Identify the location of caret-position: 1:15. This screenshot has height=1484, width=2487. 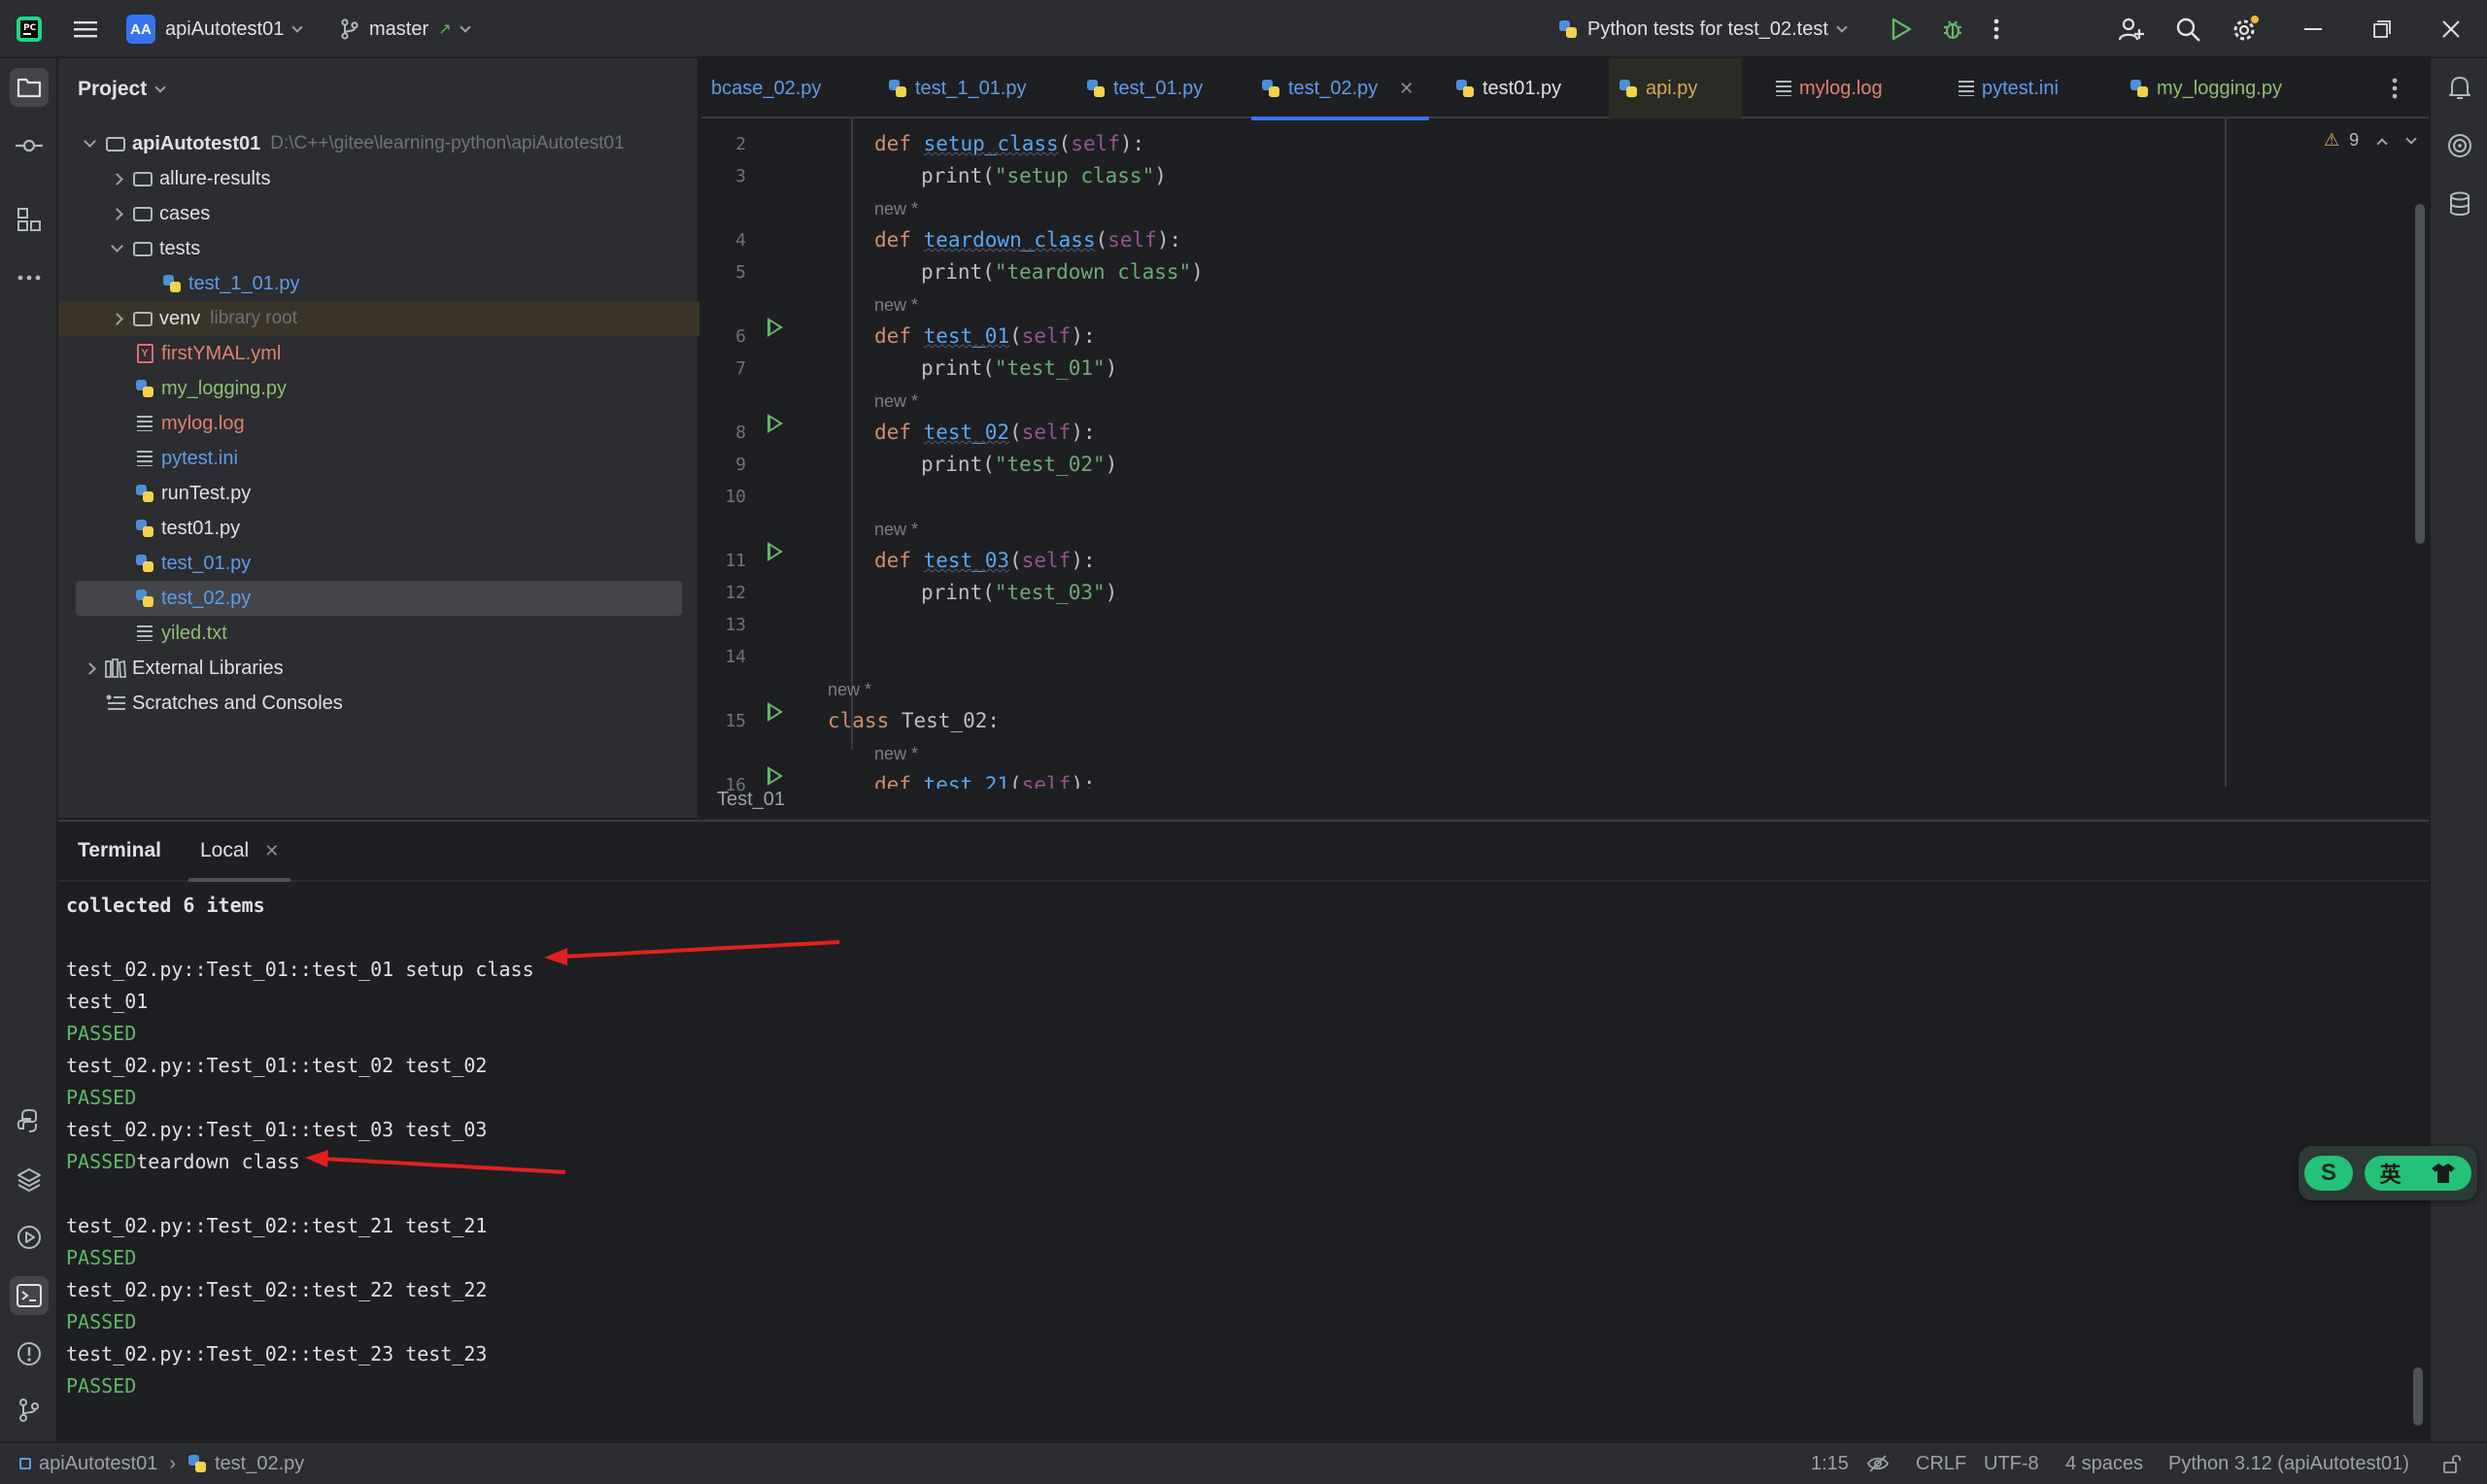
(1830, 1463).